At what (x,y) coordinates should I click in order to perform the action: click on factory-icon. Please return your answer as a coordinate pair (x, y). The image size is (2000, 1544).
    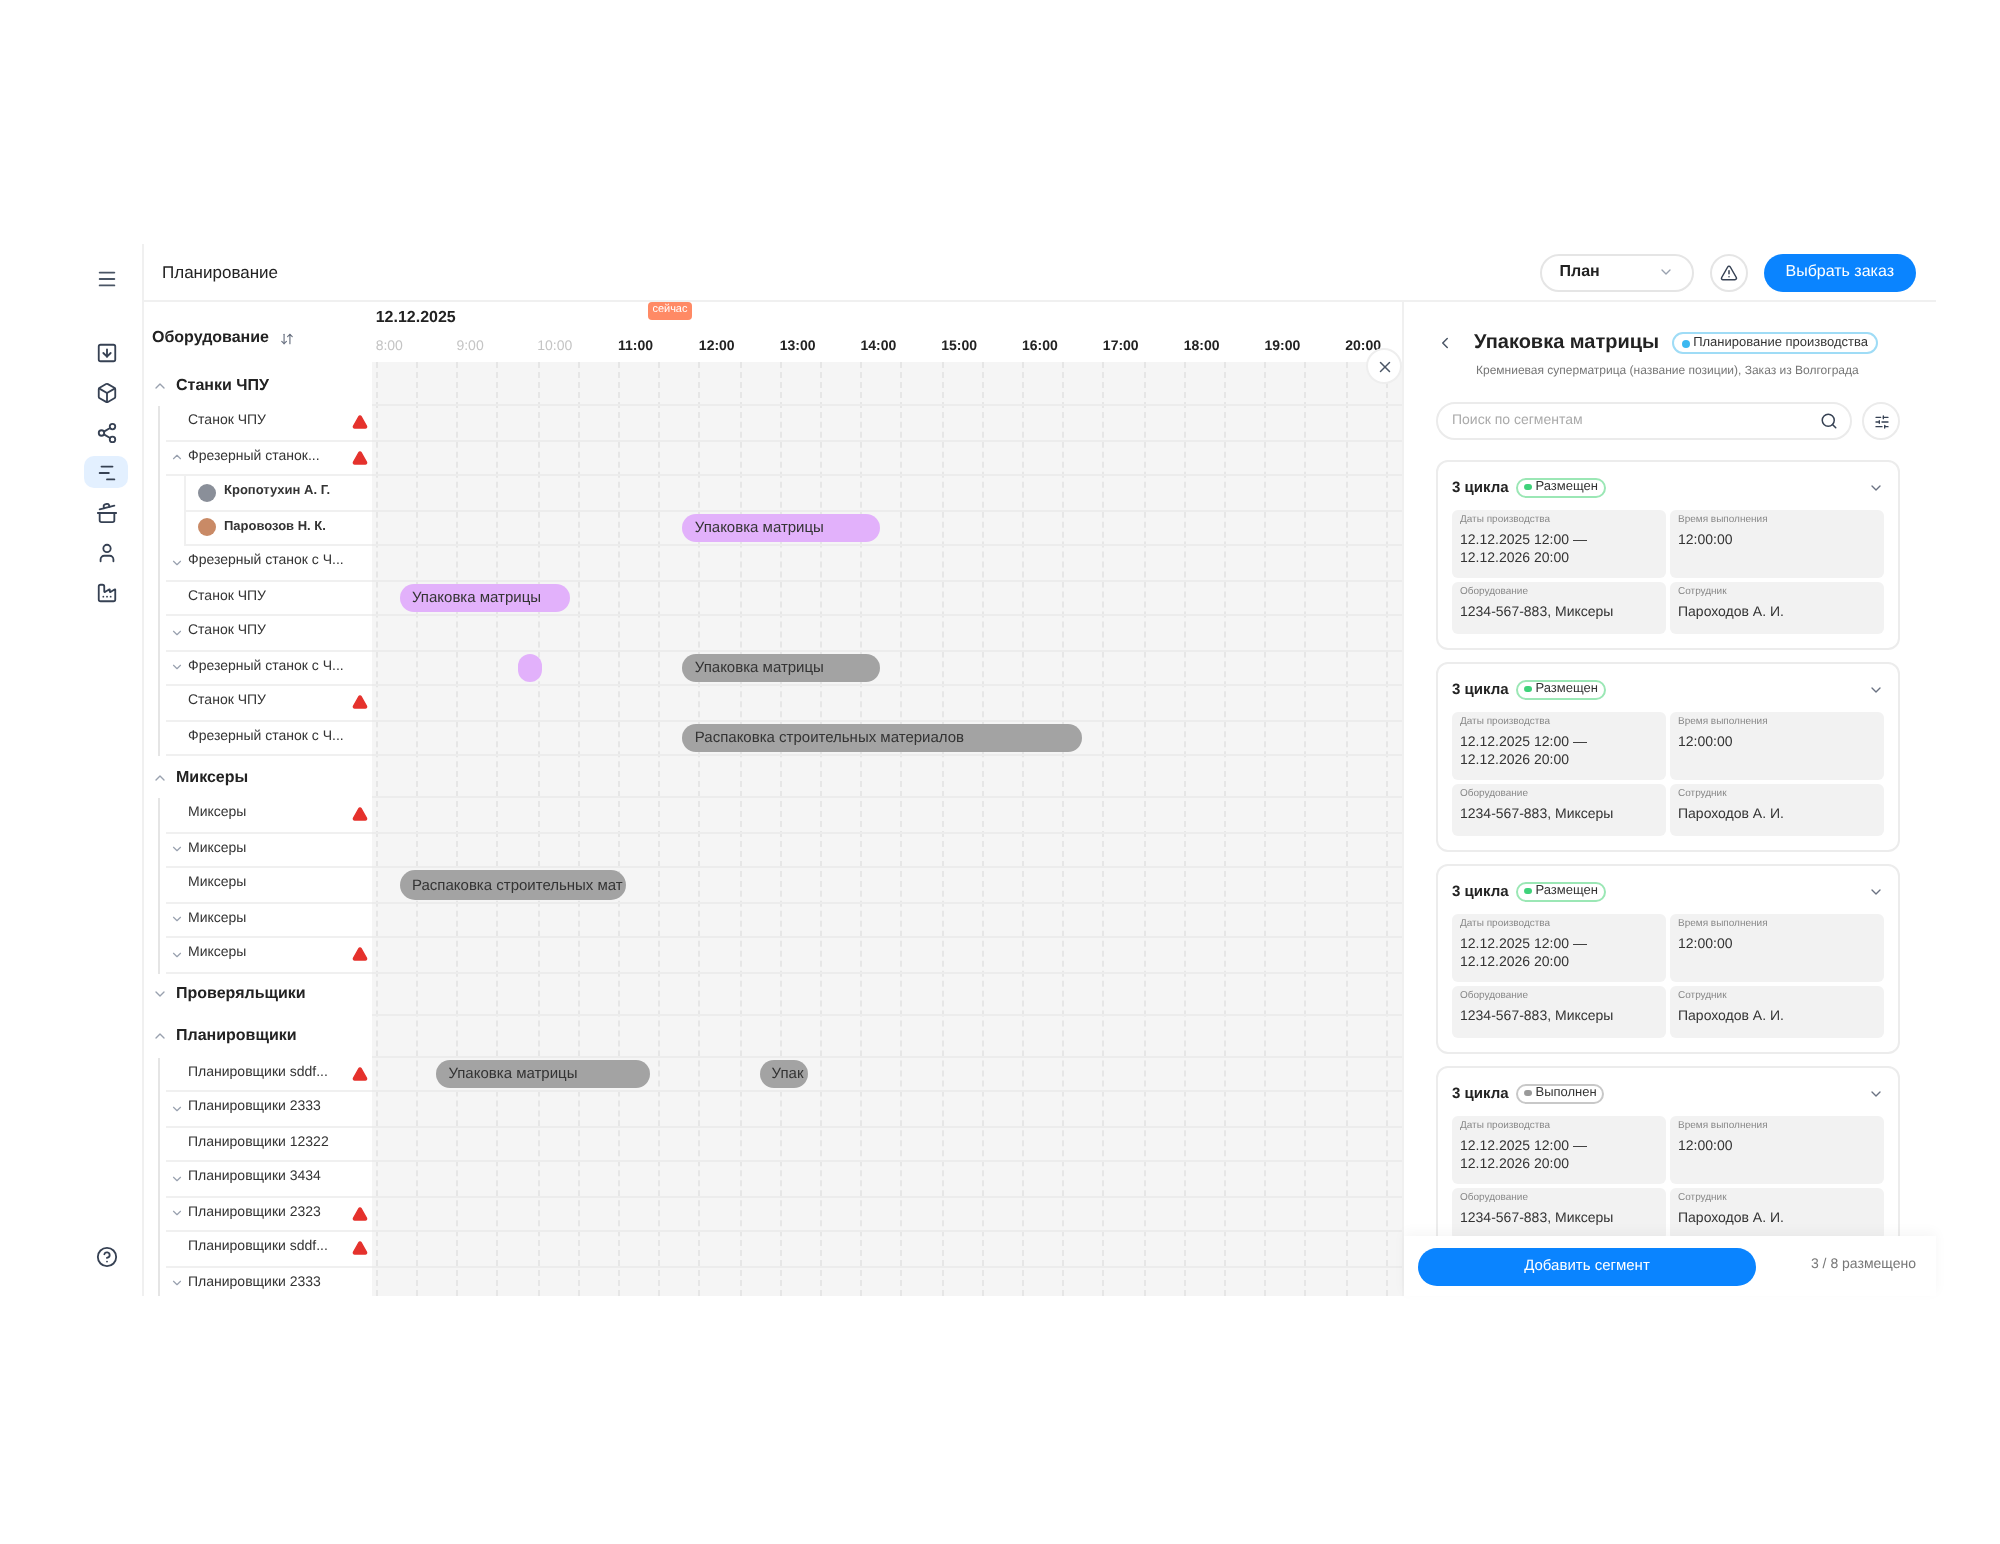
    Looking at the image, I should click on (106, 592).